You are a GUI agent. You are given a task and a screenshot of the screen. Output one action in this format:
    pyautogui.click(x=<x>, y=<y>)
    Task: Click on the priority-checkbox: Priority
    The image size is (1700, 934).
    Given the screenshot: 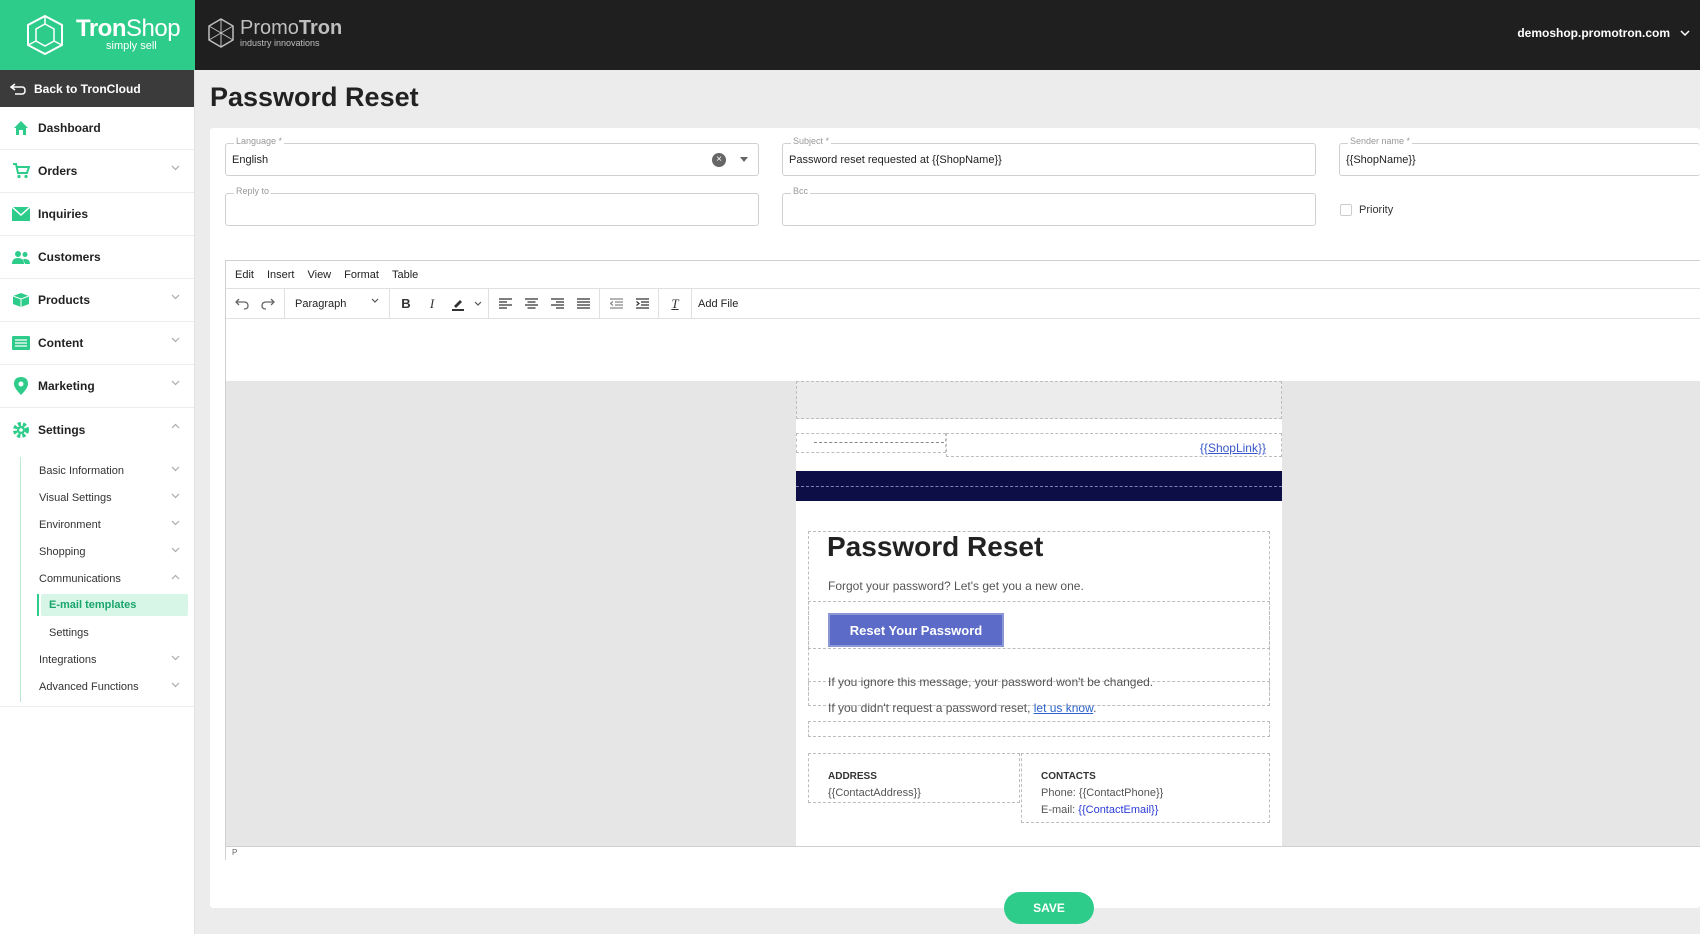 What is the action you would take?
    pyautogui.click(x=1366, y=210)
    